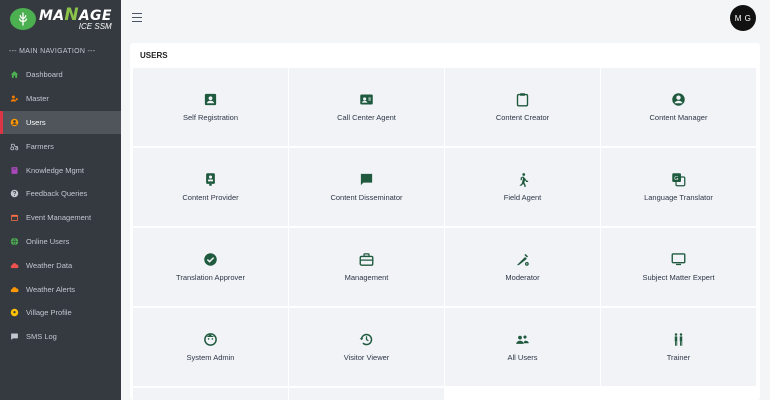 Image resolution: width=770 pixels, height=400 pixels. What do you see at coordinates (210, 339) in the screenshot?
I see `smiley-icon` at bounding box center [210, 339].